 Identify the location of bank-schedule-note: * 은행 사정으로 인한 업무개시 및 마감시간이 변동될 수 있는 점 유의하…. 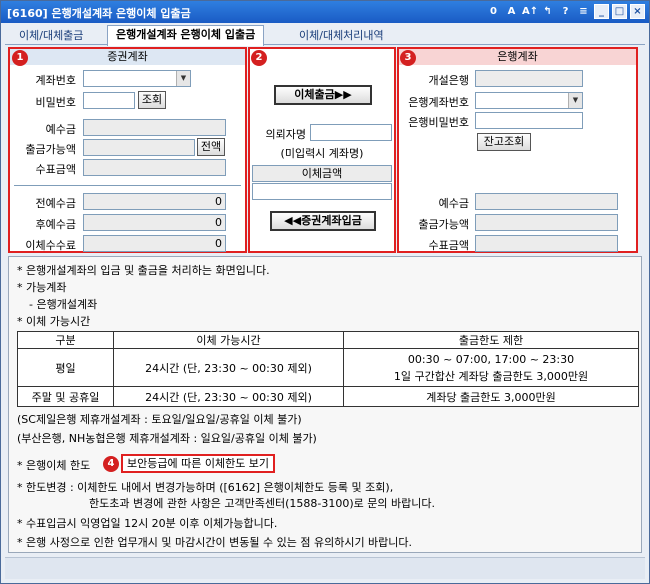
(215, 542).